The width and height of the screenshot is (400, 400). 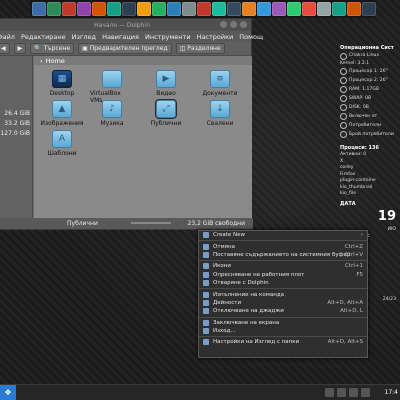 What do you see at coordinates (283, 246) in the screenshot?
I see `menu-undo: Отмяна Ctrl+Z` at bounding box center [283, 246].